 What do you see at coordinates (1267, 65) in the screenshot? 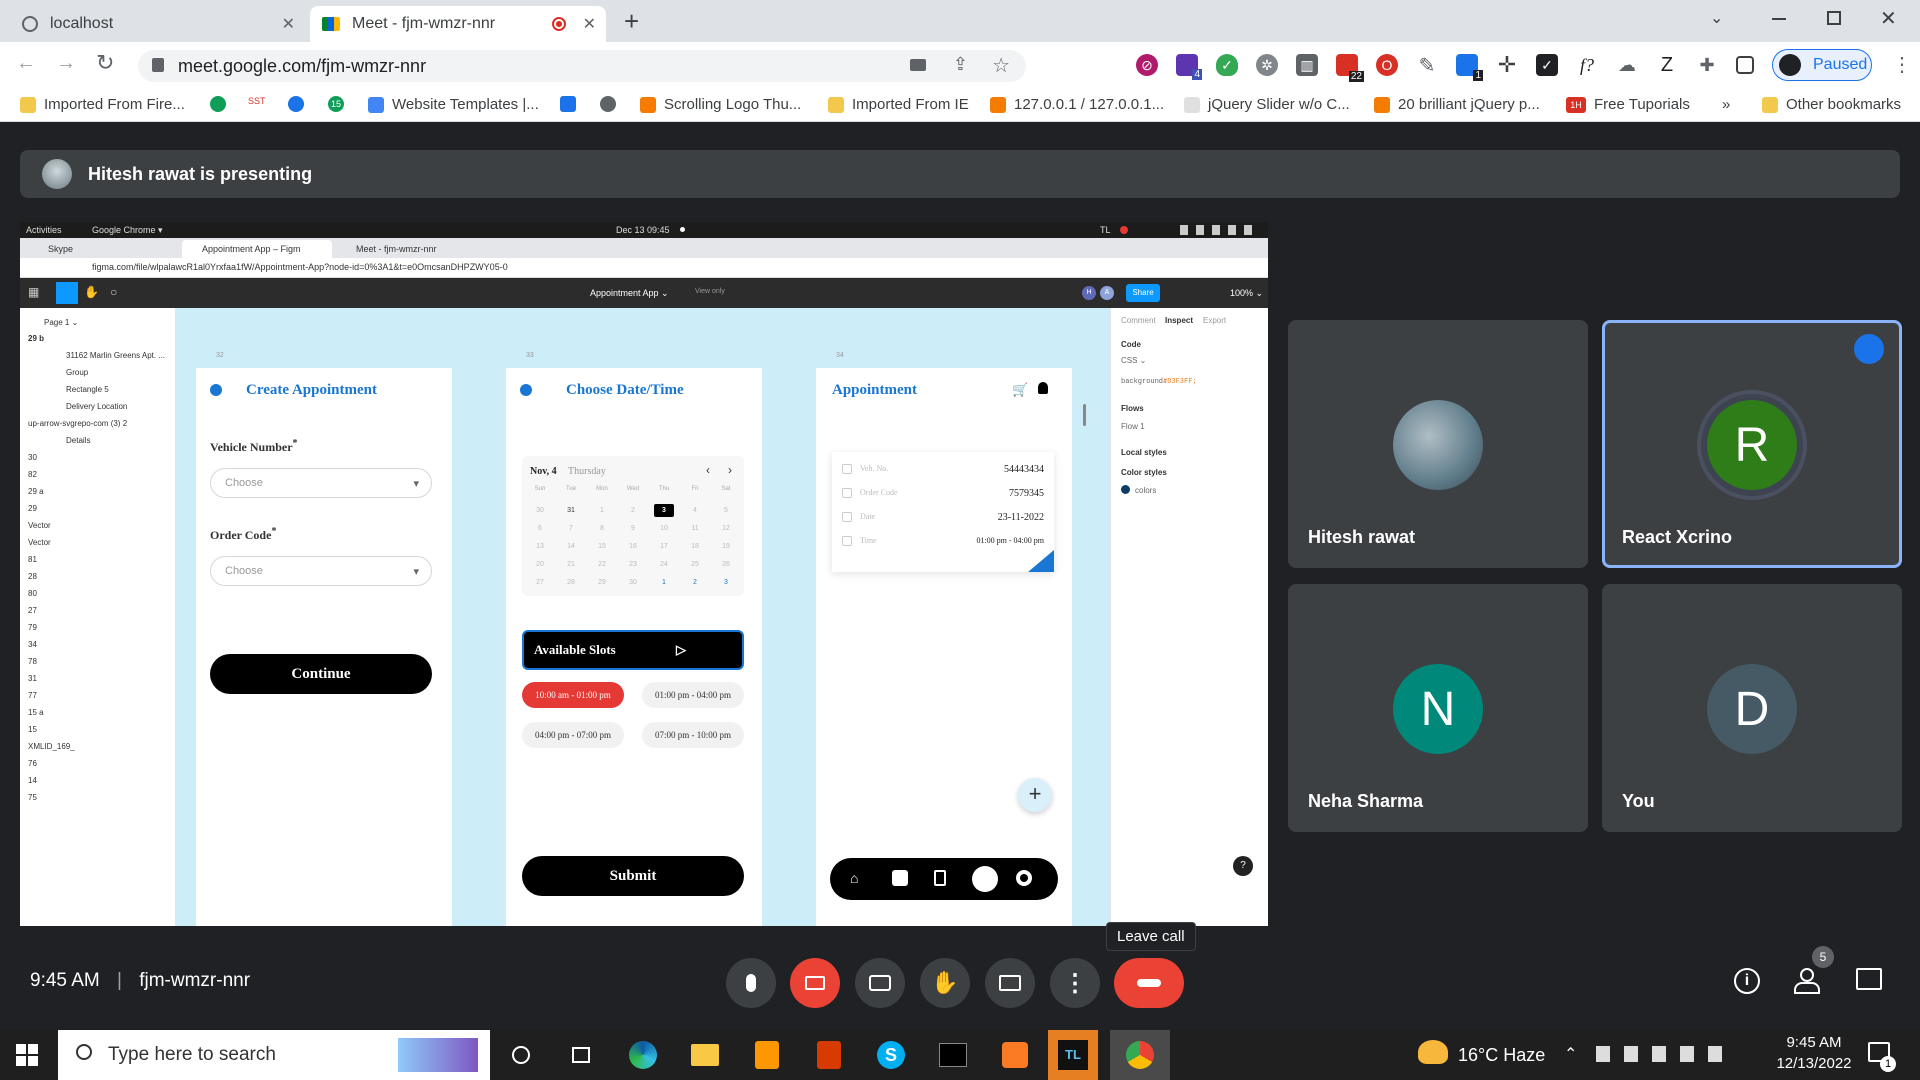
I see `gear-extension-icon: ✲` at bounding box center [1267, 65].